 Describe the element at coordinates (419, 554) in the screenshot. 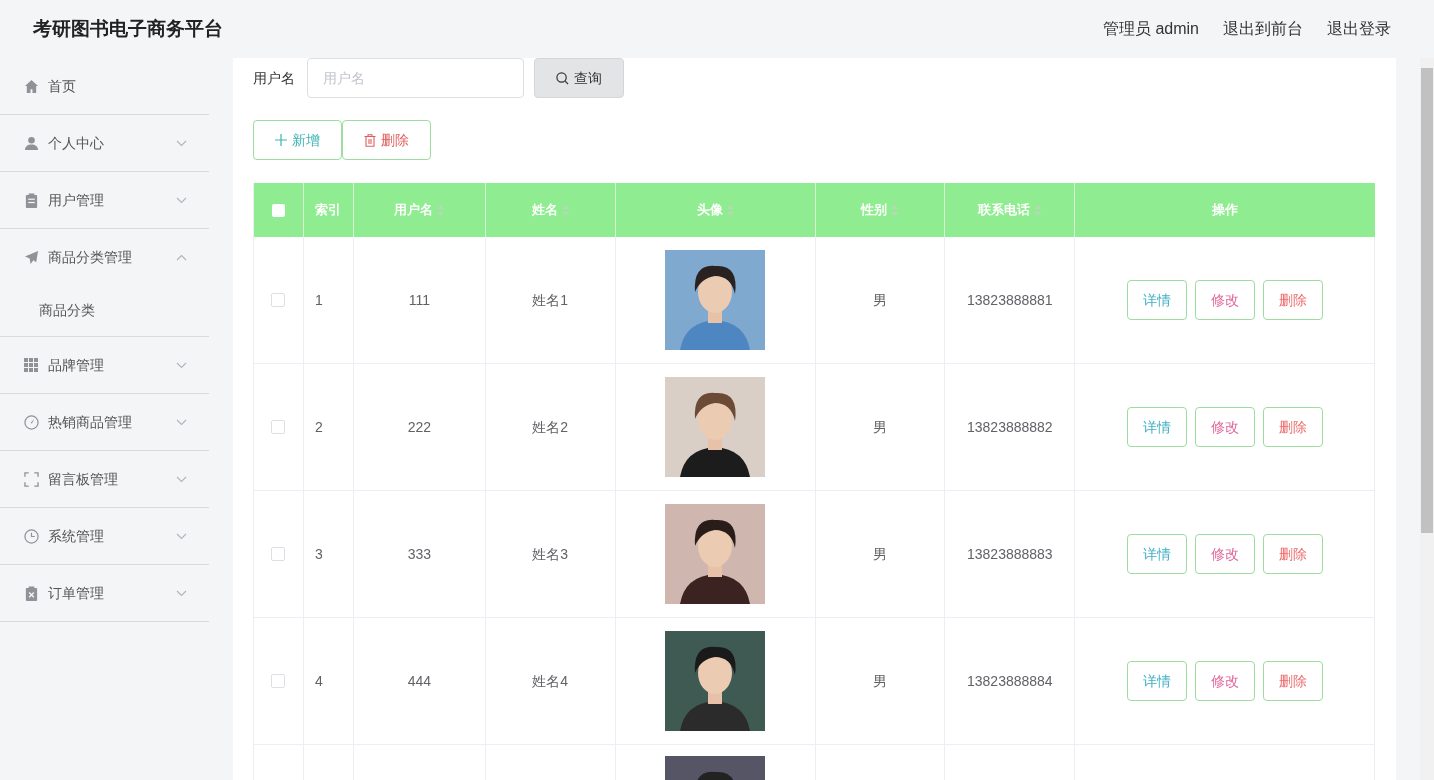

I see `username-cell-text: 333` at that location.